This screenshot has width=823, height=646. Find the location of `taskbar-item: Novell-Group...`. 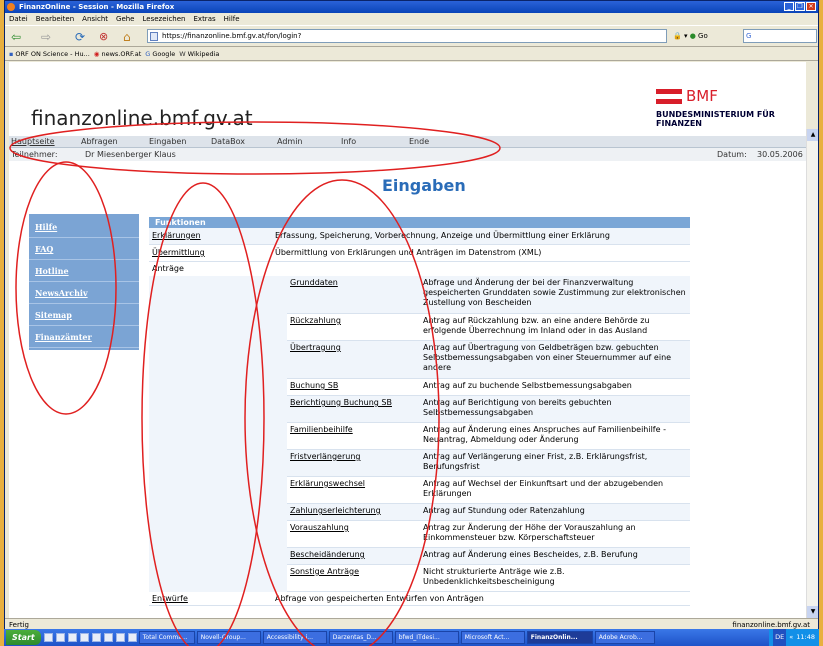

taskbar-item: Novell-Group... is located at coordinates (228, 637).